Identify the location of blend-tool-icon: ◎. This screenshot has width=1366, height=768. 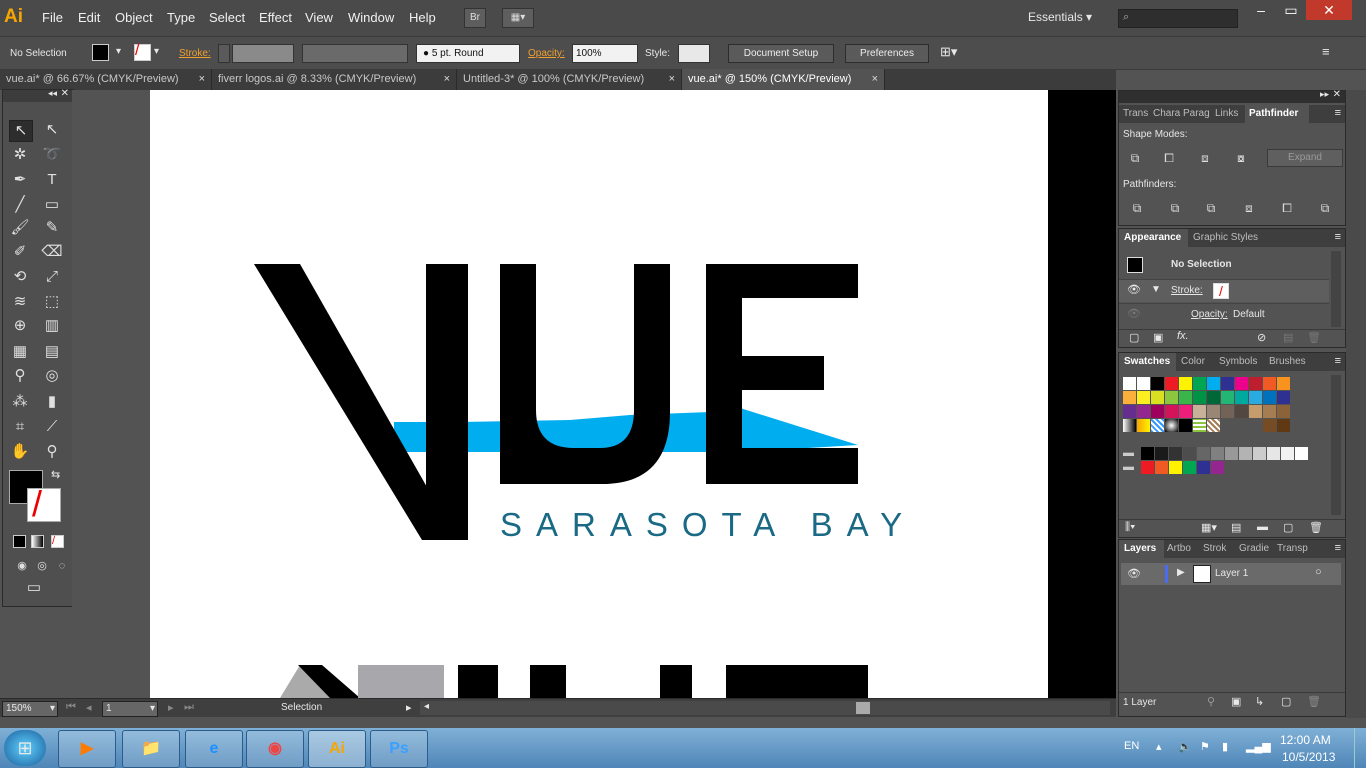
(52, 376).